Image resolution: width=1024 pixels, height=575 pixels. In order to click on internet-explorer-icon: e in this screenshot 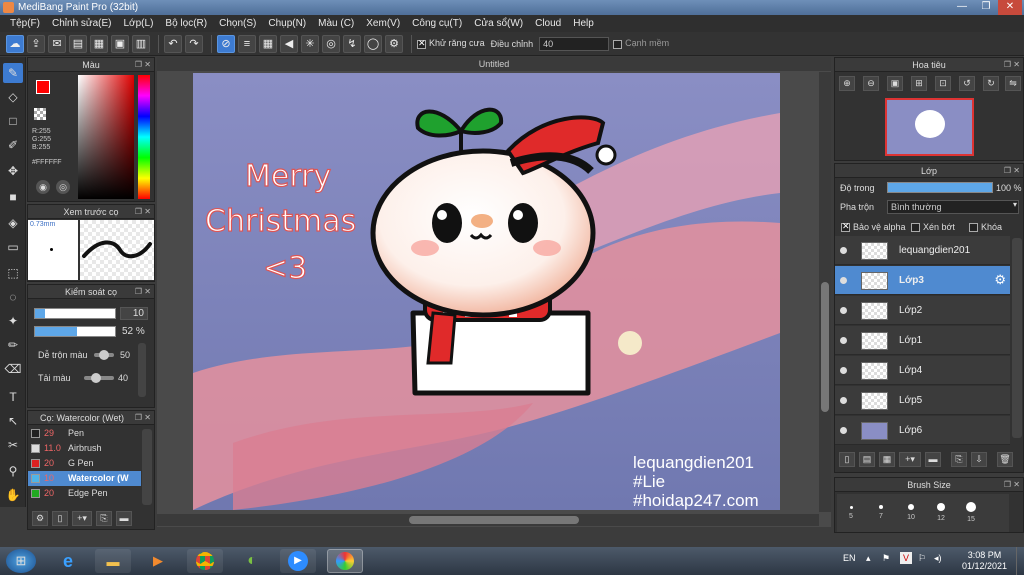, I will do `click(68, 561)`.